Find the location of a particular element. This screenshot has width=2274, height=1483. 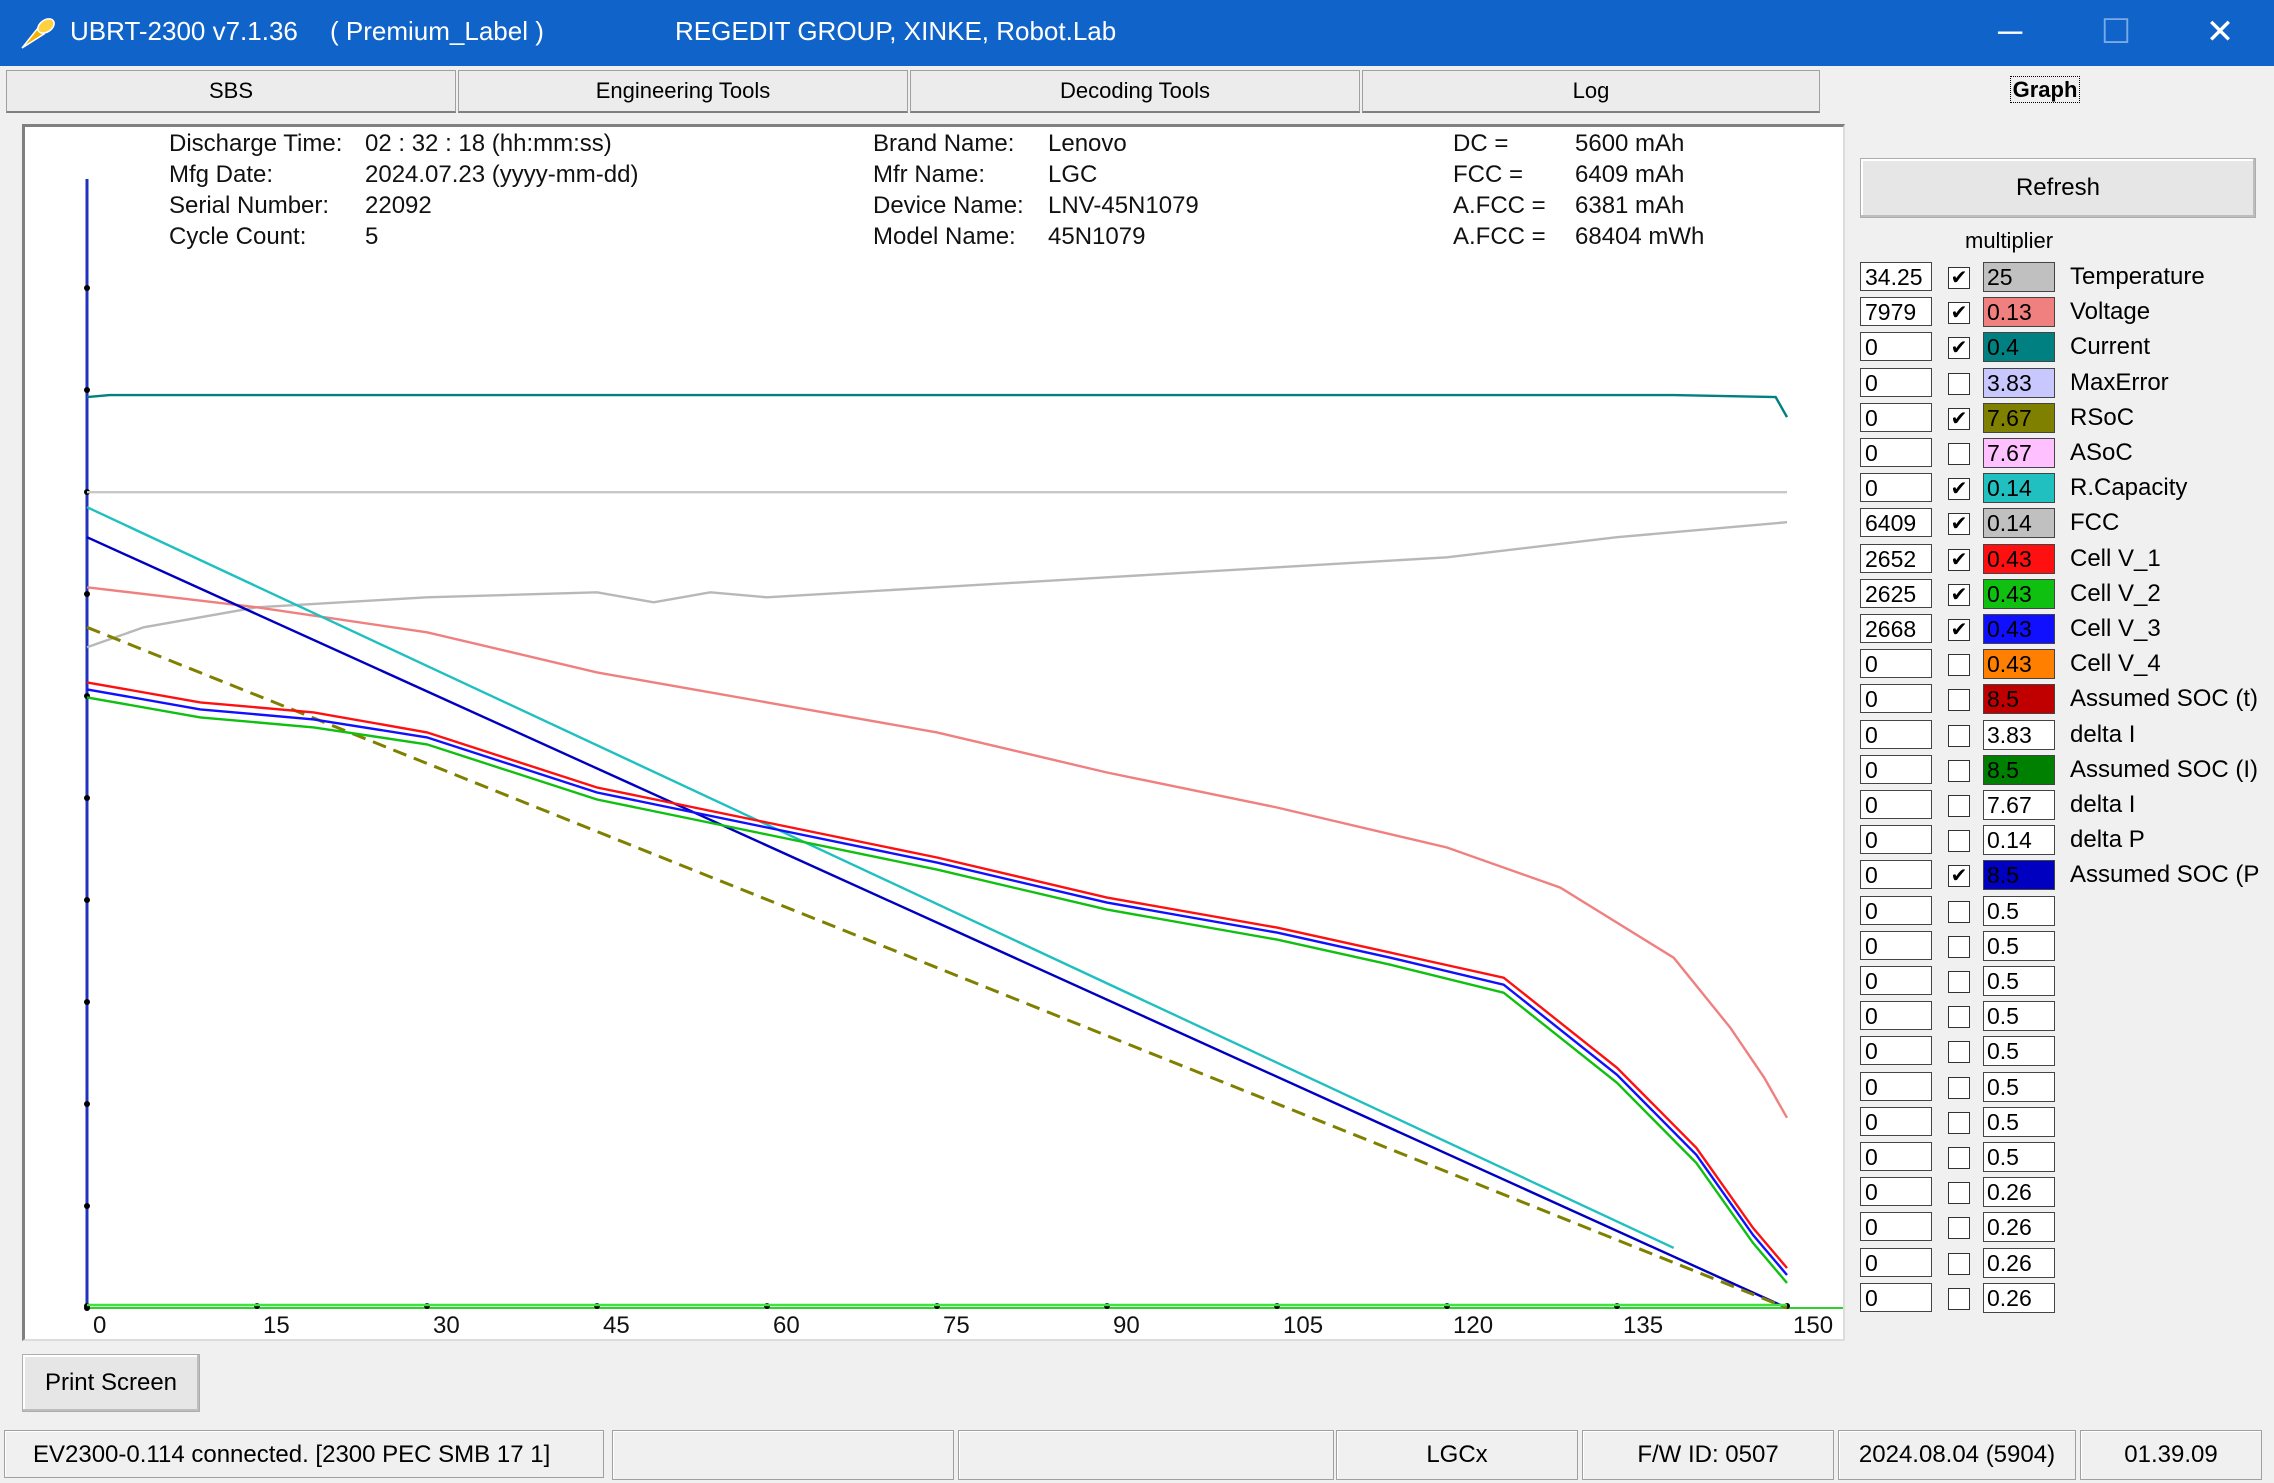

channel-value: 34.25 is located at coordinates (1896, 276).